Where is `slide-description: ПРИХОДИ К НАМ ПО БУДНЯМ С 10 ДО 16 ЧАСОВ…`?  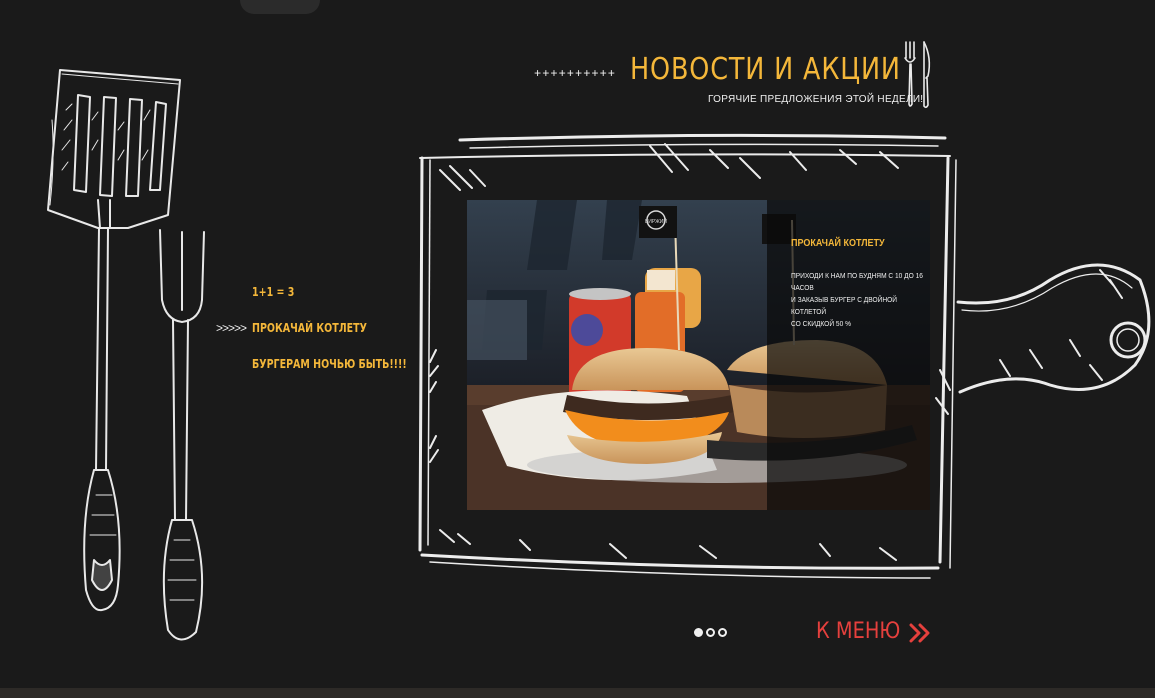 slide-description: ПРИХОДИ К НАМ ПО БУДНЯМ С 10 ДО 16 ЧАСОВ… is located at coordinates (857, 300).